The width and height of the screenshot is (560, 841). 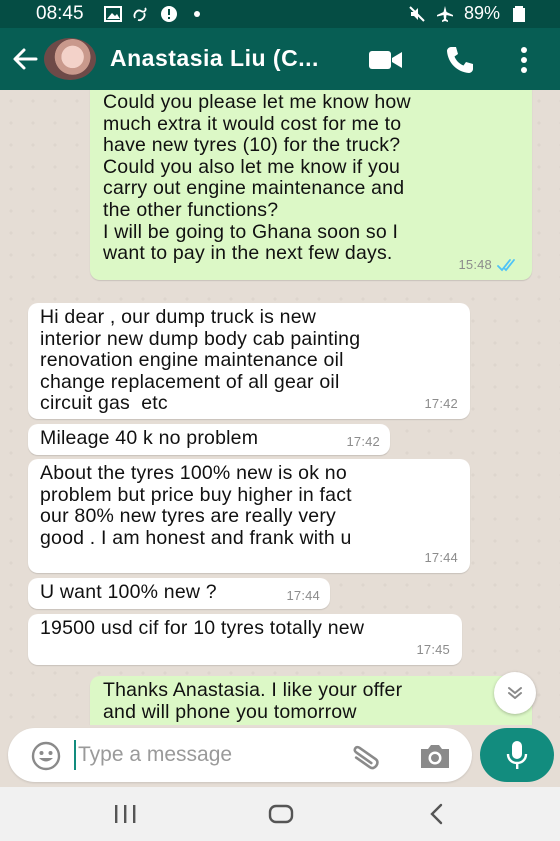 I want to click on compose-bar, so click(x=280, y=756).